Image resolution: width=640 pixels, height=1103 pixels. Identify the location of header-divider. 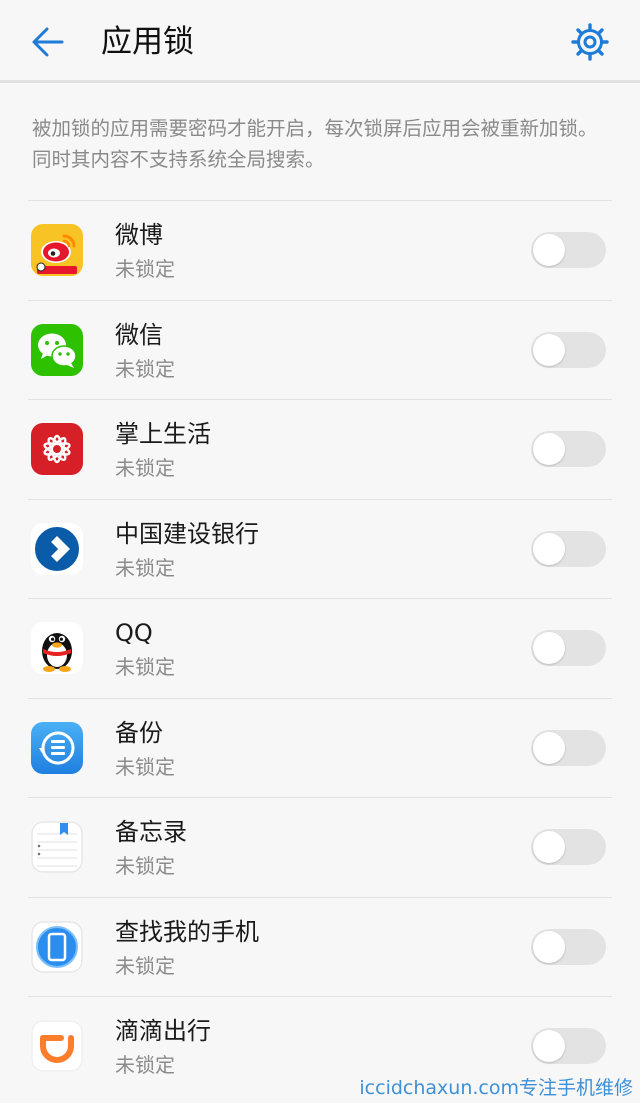
(320, 81).